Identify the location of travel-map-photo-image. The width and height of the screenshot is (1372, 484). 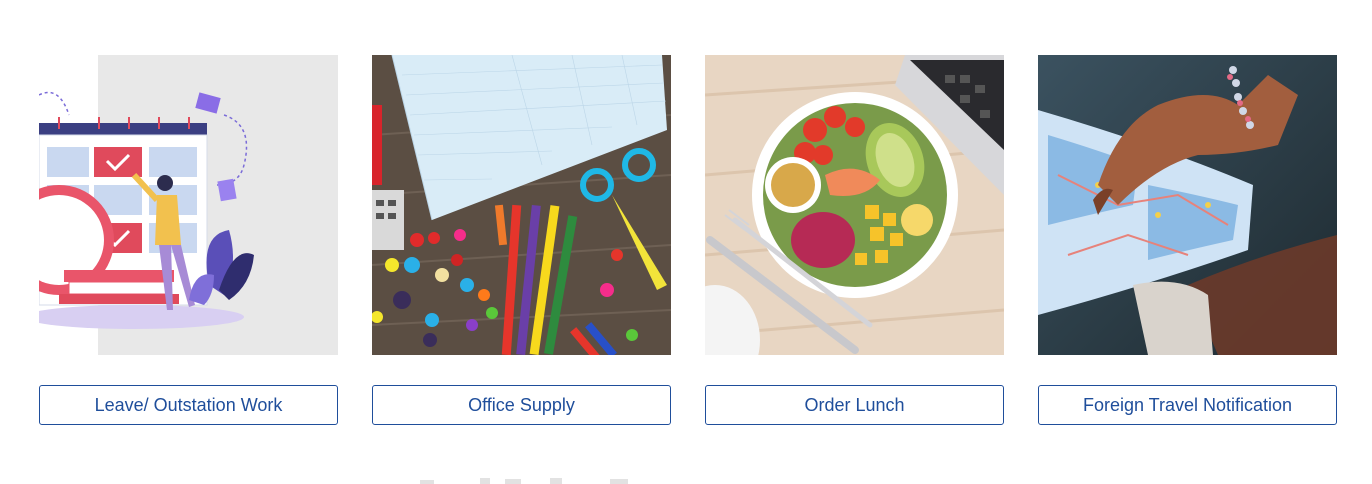
(1187, 205).